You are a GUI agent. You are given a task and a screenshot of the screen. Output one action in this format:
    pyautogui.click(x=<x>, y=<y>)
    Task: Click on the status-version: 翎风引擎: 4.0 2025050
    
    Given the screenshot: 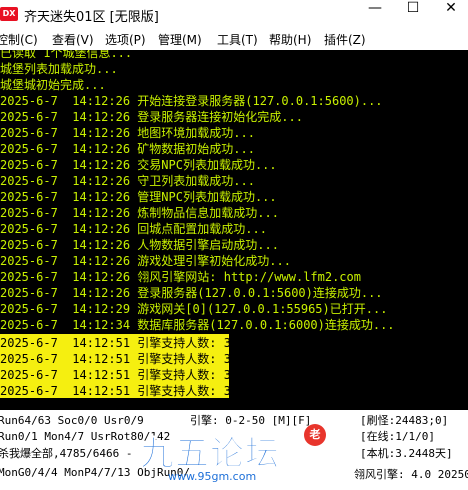 What is the action you would take?
    pyautogui.click(x=411, y=474)
    